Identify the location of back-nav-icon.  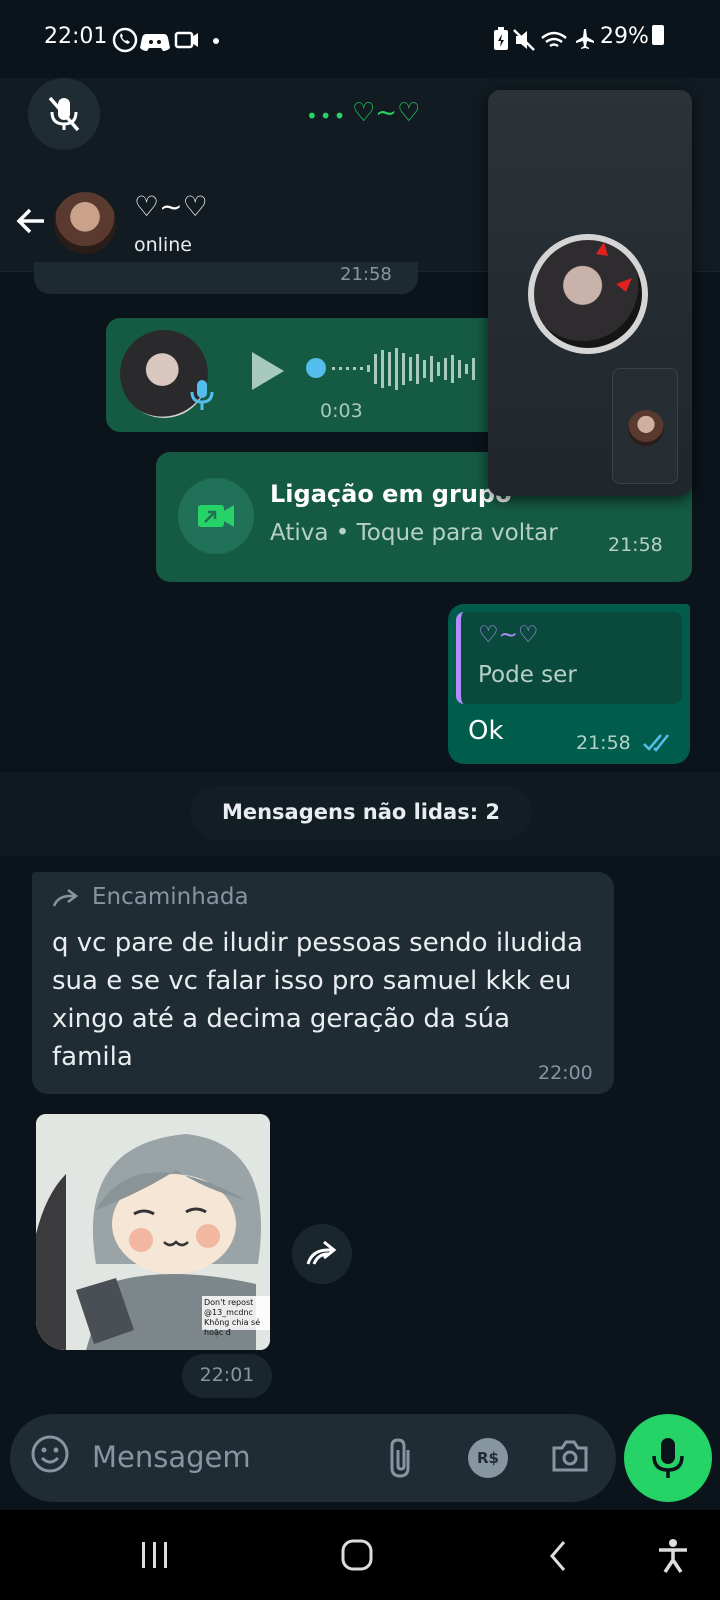
(558, 1556).